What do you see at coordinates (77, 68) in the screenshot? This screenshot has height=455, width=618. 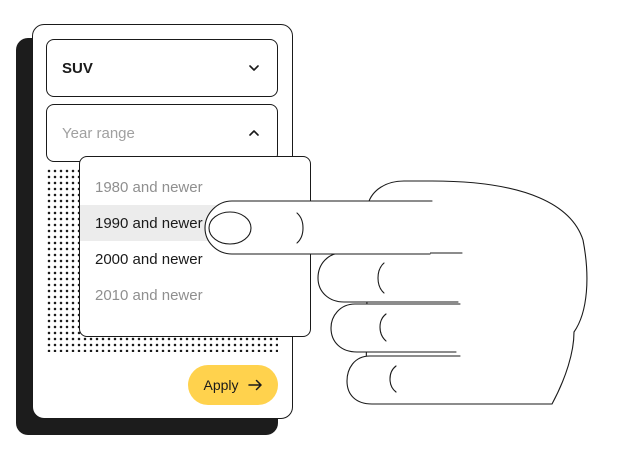 I see `vehicle-type-value: SUV` at bounding box center [77, 68].